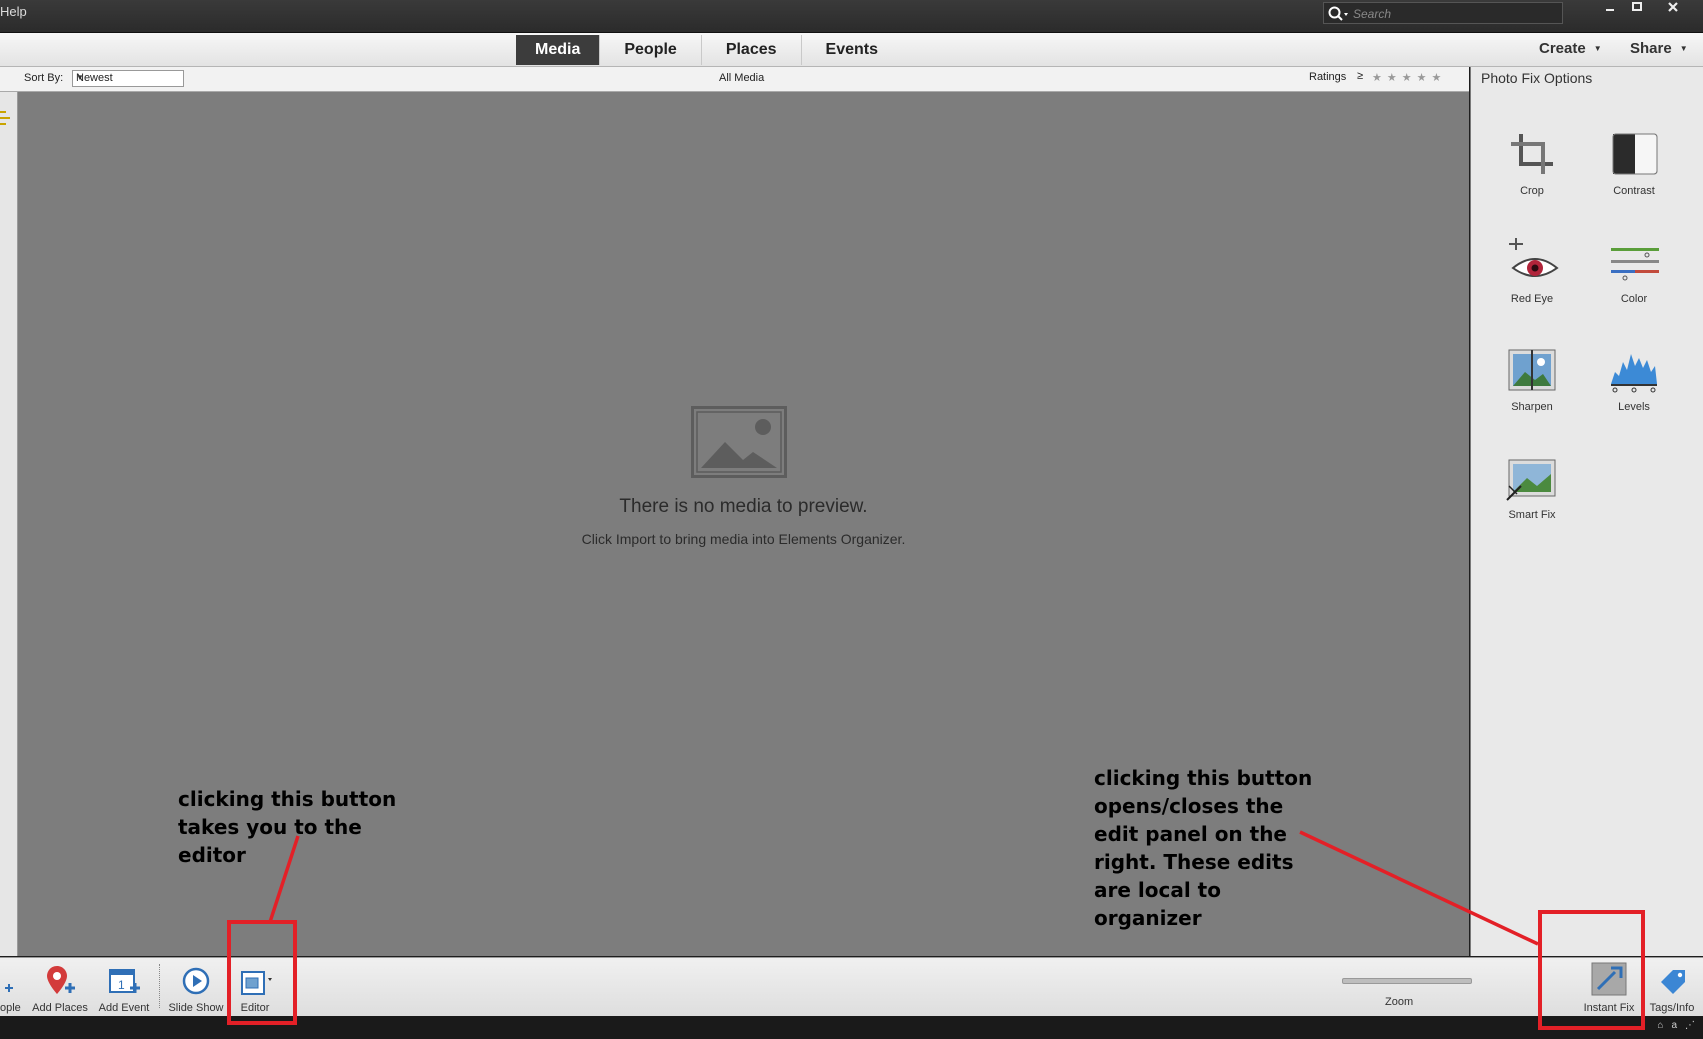 The height and width of the screenshot is (1039, 1703). Describe the element at coordinates (128, 78) in the screenshot. I see `sort-dropdown: Newest ▼` at that location.